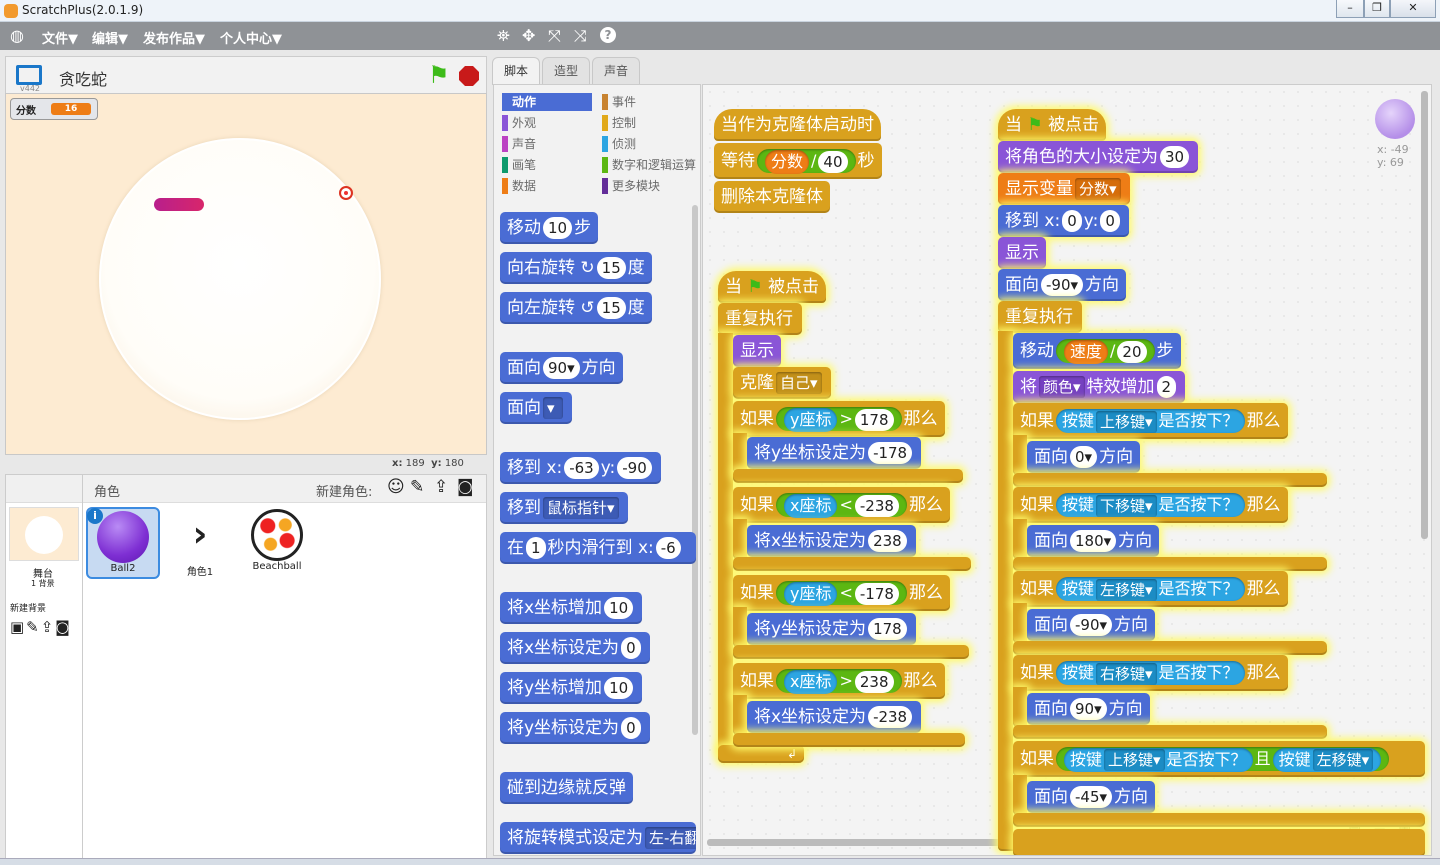 Image resolution: width=1440 pixels, height=865 pixels. Describe the element at coordinates (1091, 625) in the screenshot. I see `block-point-left: 面向 -90▾ 方向` at that location.